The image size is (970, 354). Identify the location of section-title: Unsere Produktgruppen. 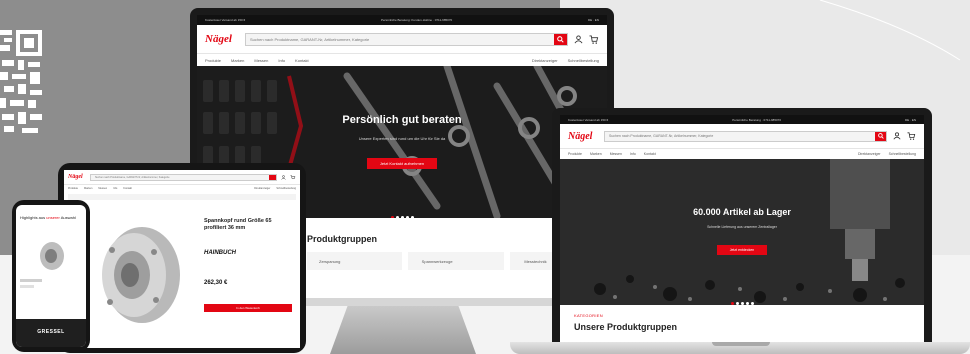
(626, 327).